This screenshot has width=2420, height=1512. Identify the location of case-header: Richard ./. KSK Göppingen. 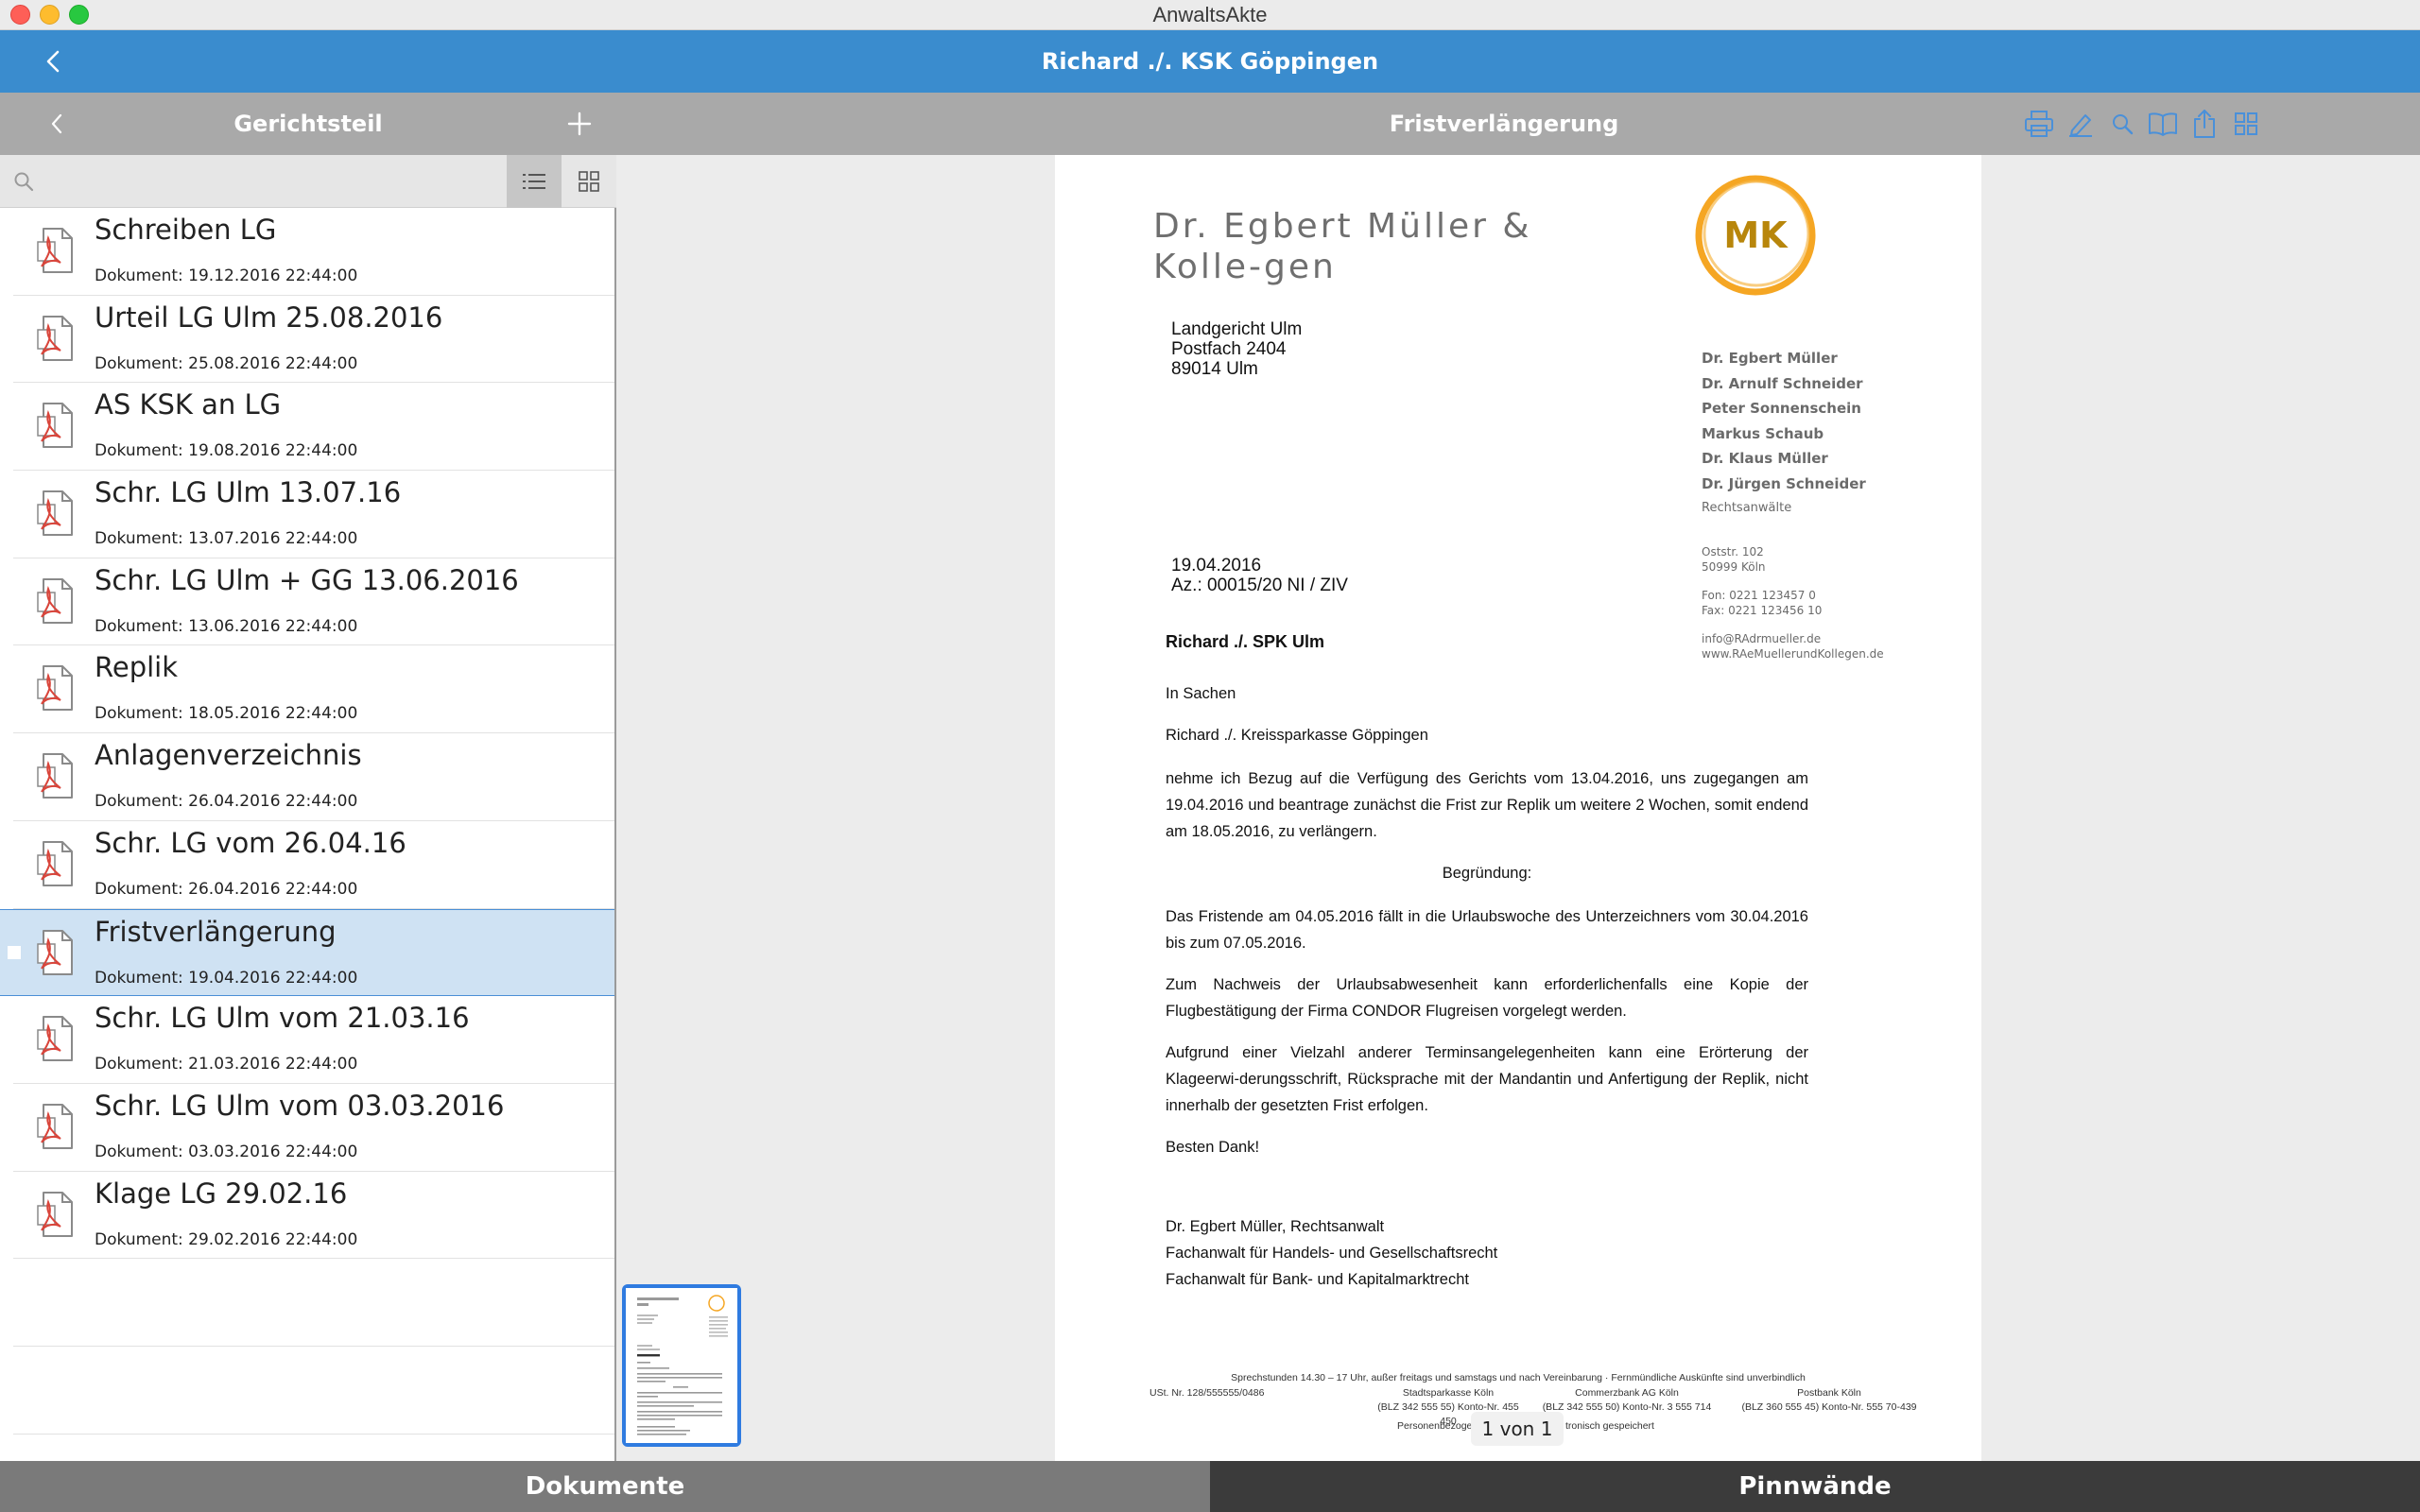
(1210, 61).